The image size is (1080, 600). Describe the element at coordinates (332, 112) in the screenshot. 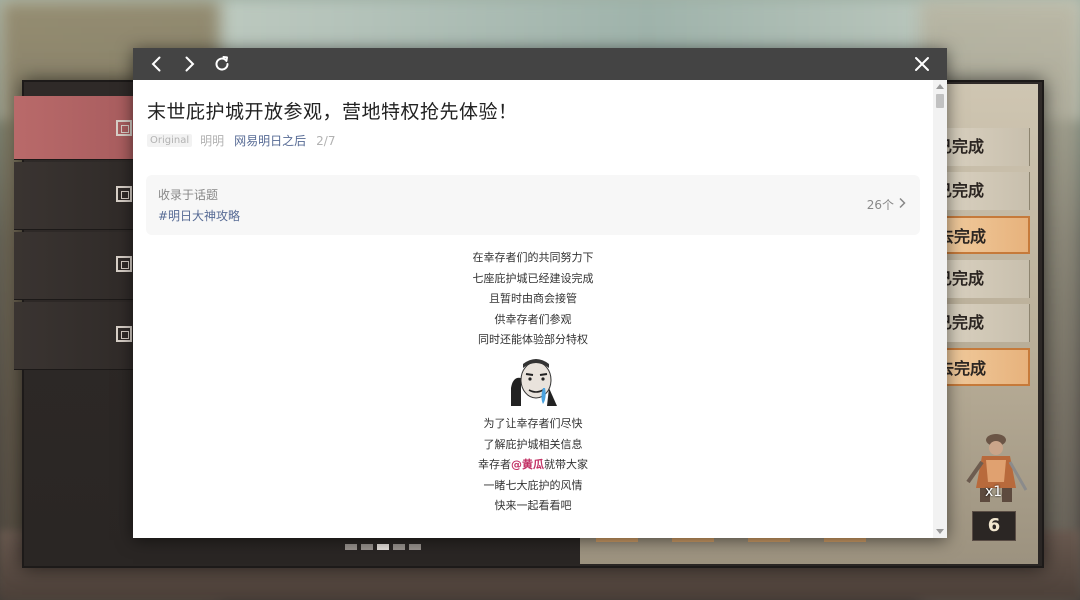

I see `article-title: 末世庇护城开放参观，营地特权抢先体验！` at that location.